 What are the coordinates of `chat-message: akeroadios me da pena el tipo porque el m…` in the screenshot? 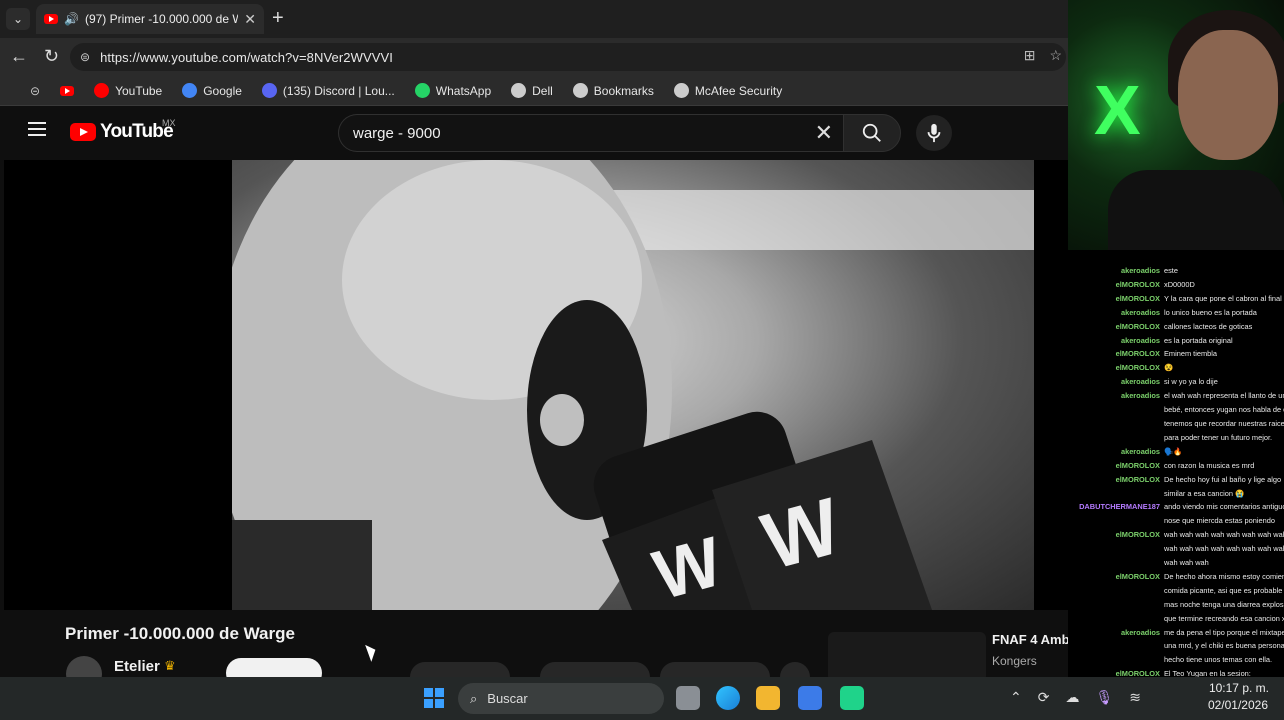 It's located at (1176, 633).